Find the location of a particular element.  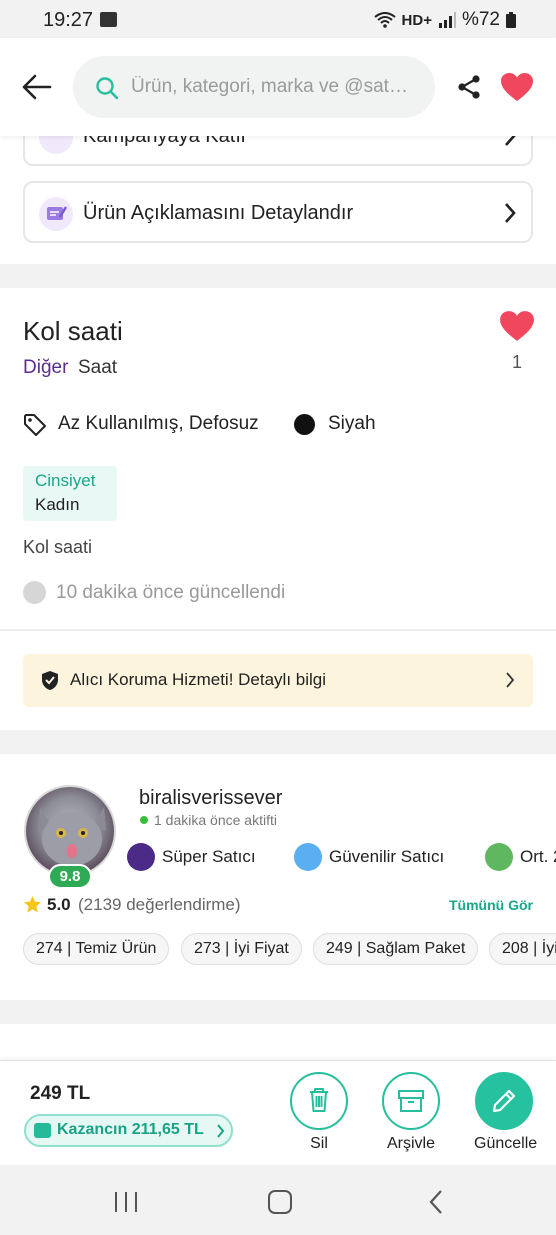

delete-label: Sil is located at coordinates (319, 1143).